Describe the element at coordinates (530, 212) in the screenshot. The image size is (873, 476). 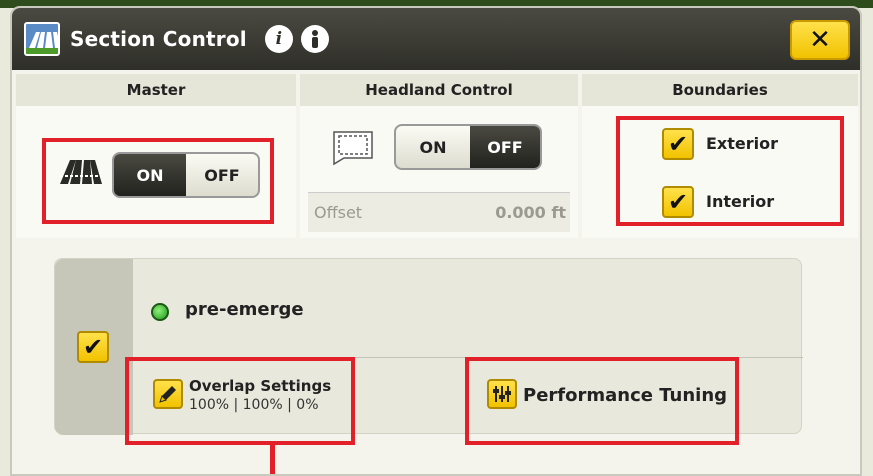
I see `offset-value: 0.000 ft` at that location.